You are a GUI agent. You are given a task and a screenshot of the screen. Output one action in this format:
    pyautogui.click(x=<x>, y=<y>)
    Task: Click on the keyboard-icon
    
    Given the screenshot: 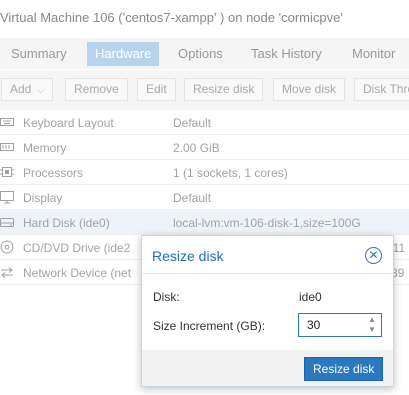 What is the action you would take?
    pyautogui.click(x=7, y=122)
    